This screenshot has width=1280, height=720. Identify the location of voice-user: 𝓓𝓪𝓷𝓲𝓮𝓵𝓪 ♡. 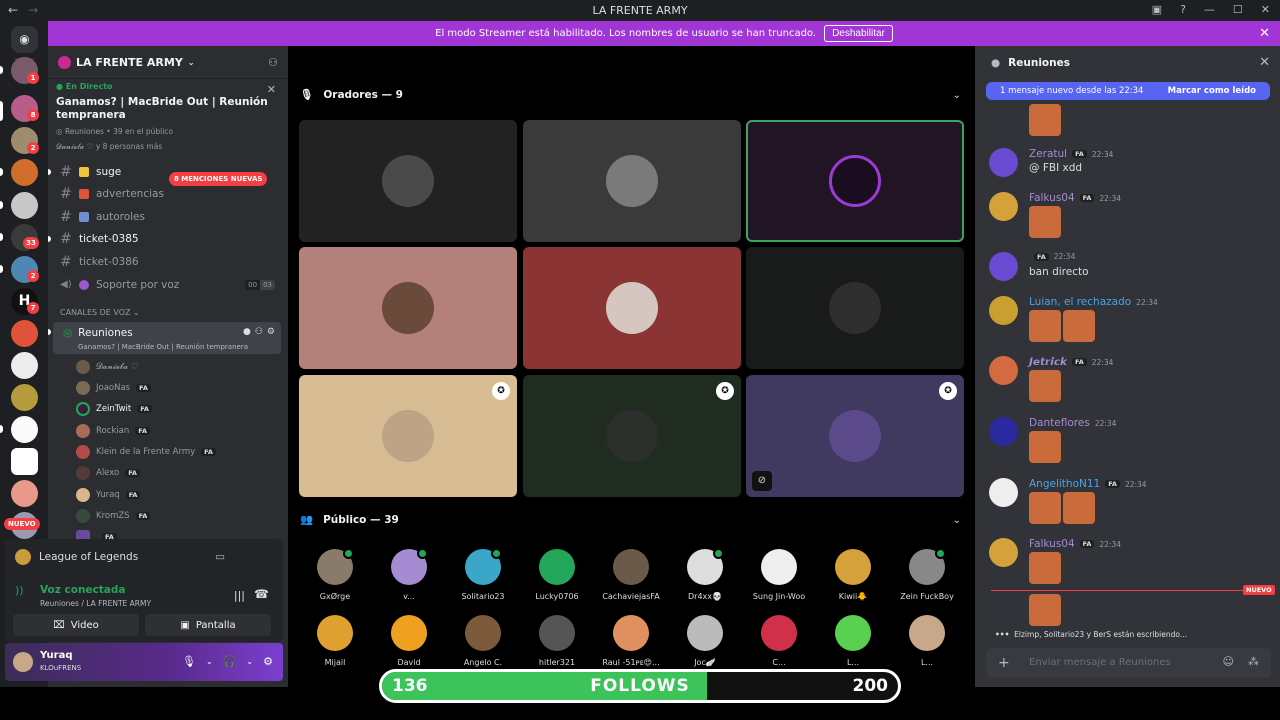
(107, 366).